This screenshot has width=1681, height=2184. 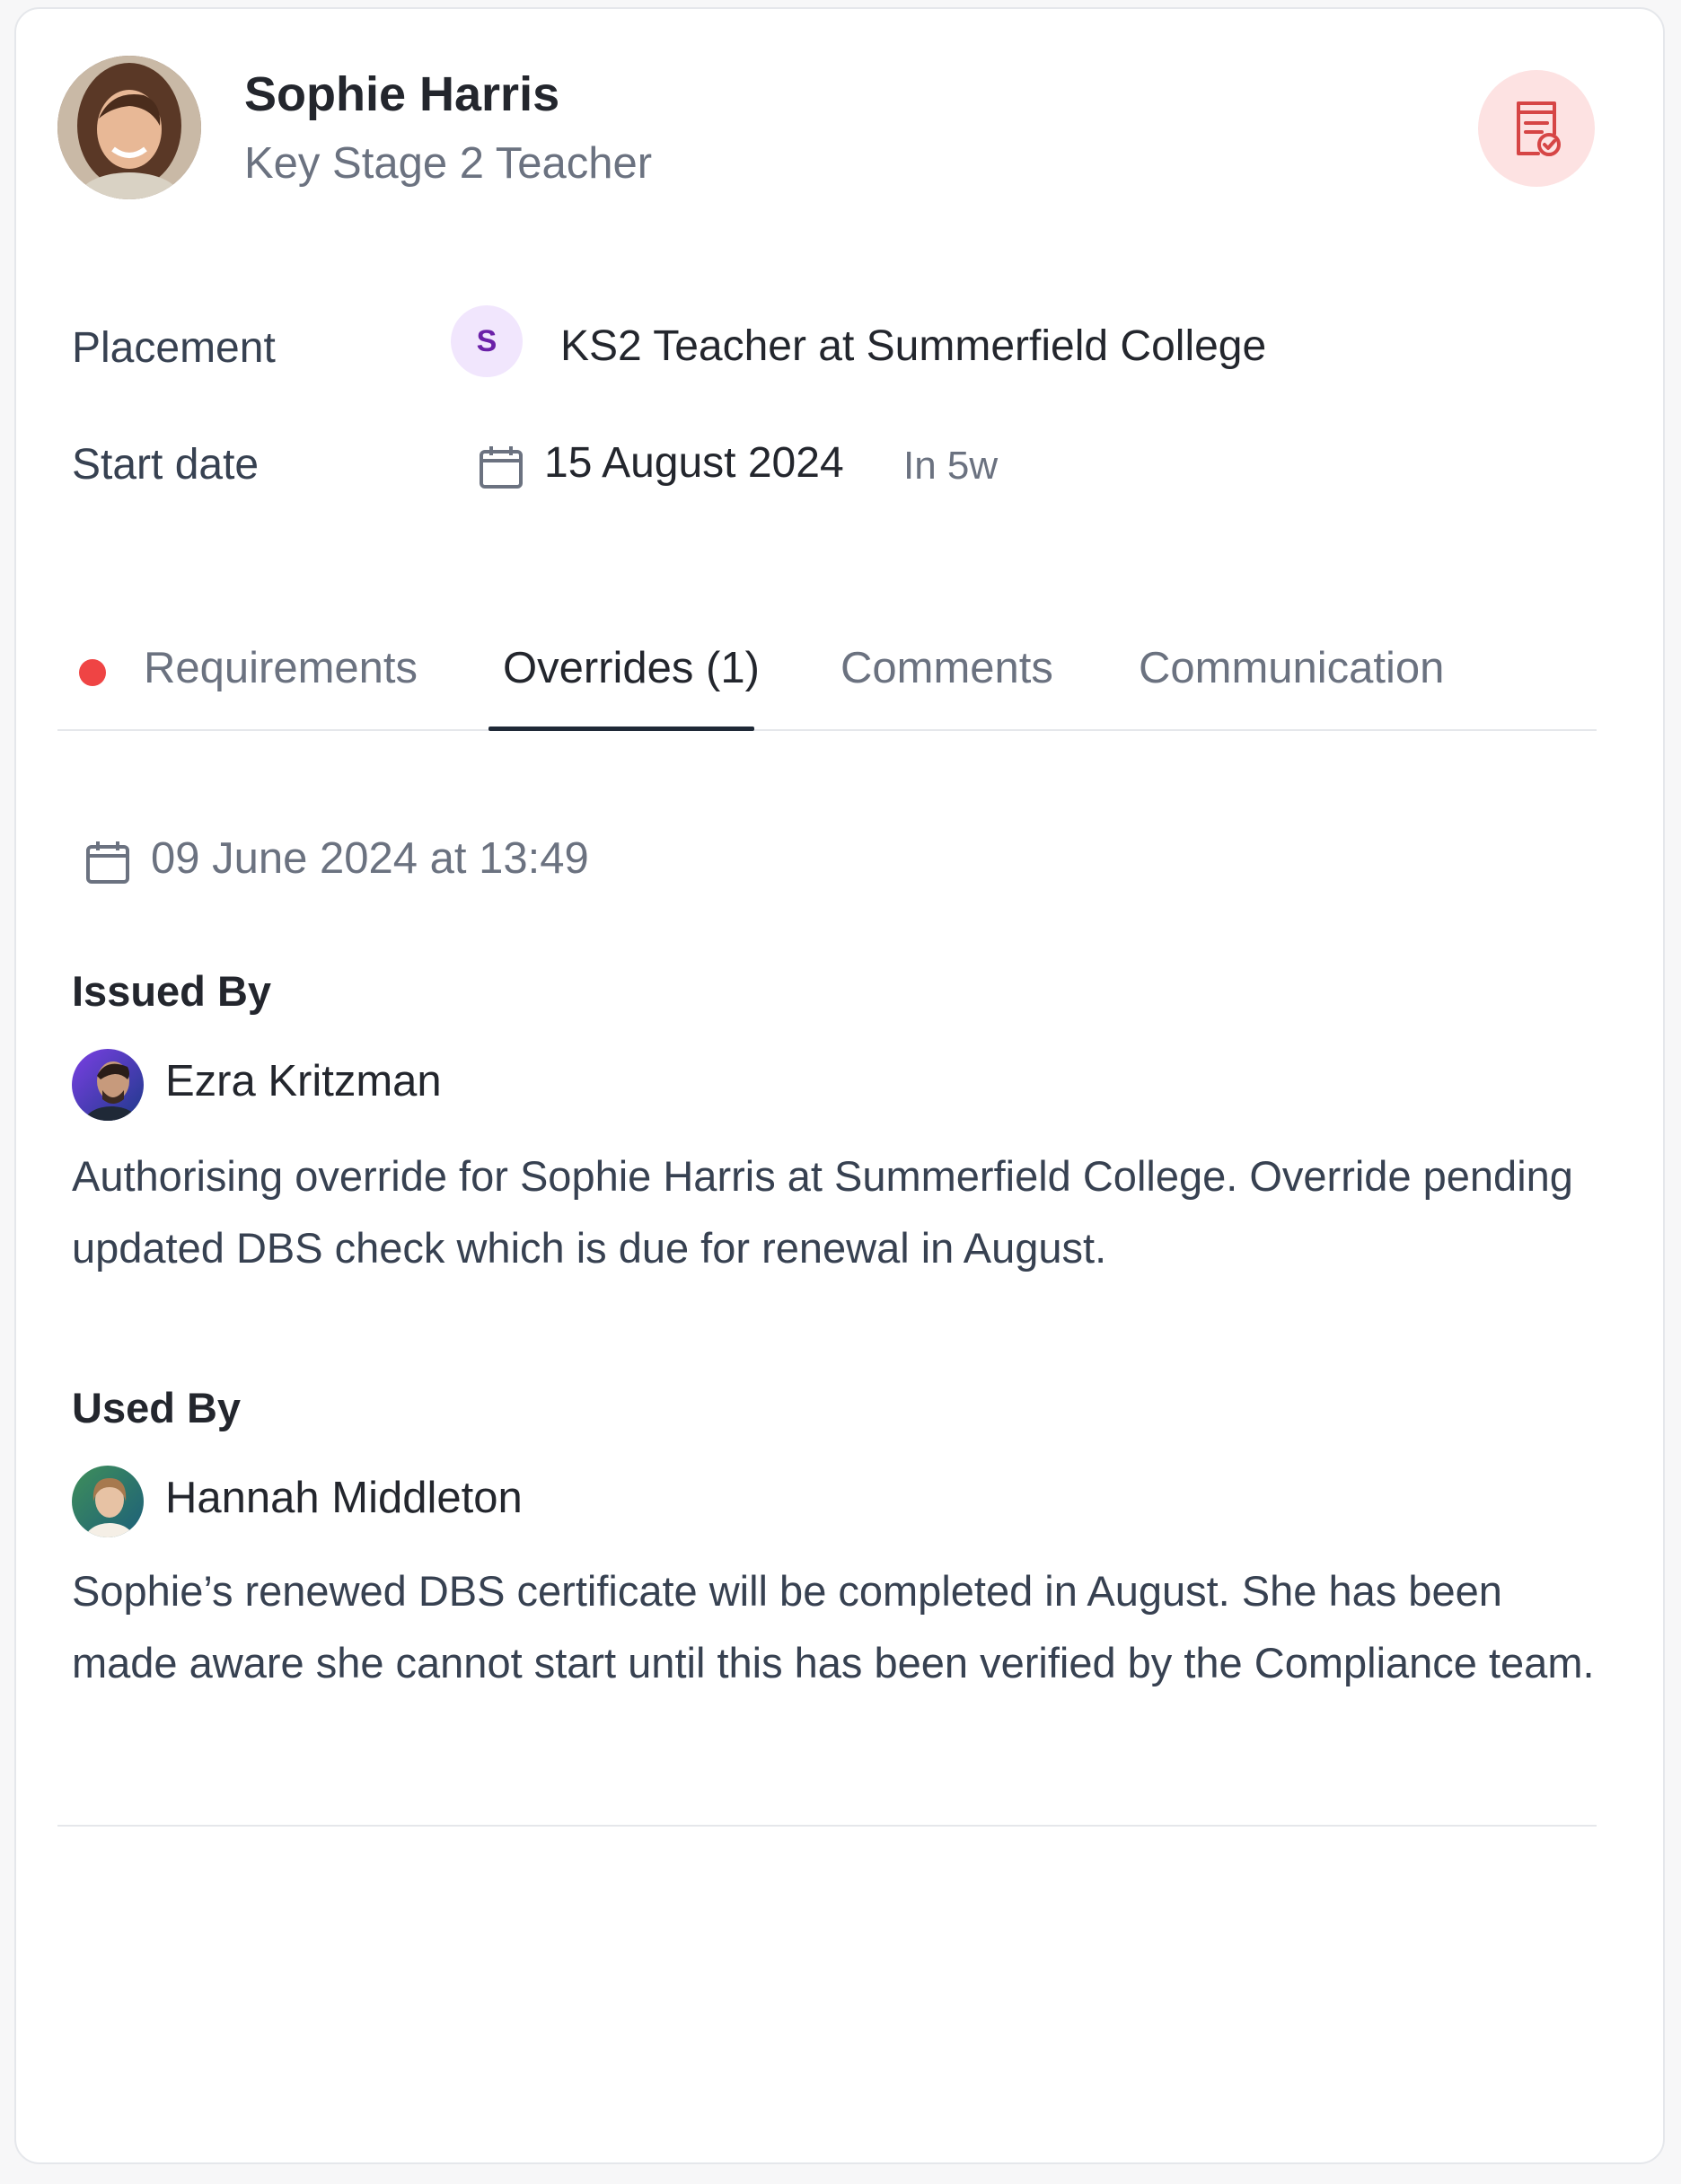 I want to click on active-tab-indicator, so click(x=621, y=729).